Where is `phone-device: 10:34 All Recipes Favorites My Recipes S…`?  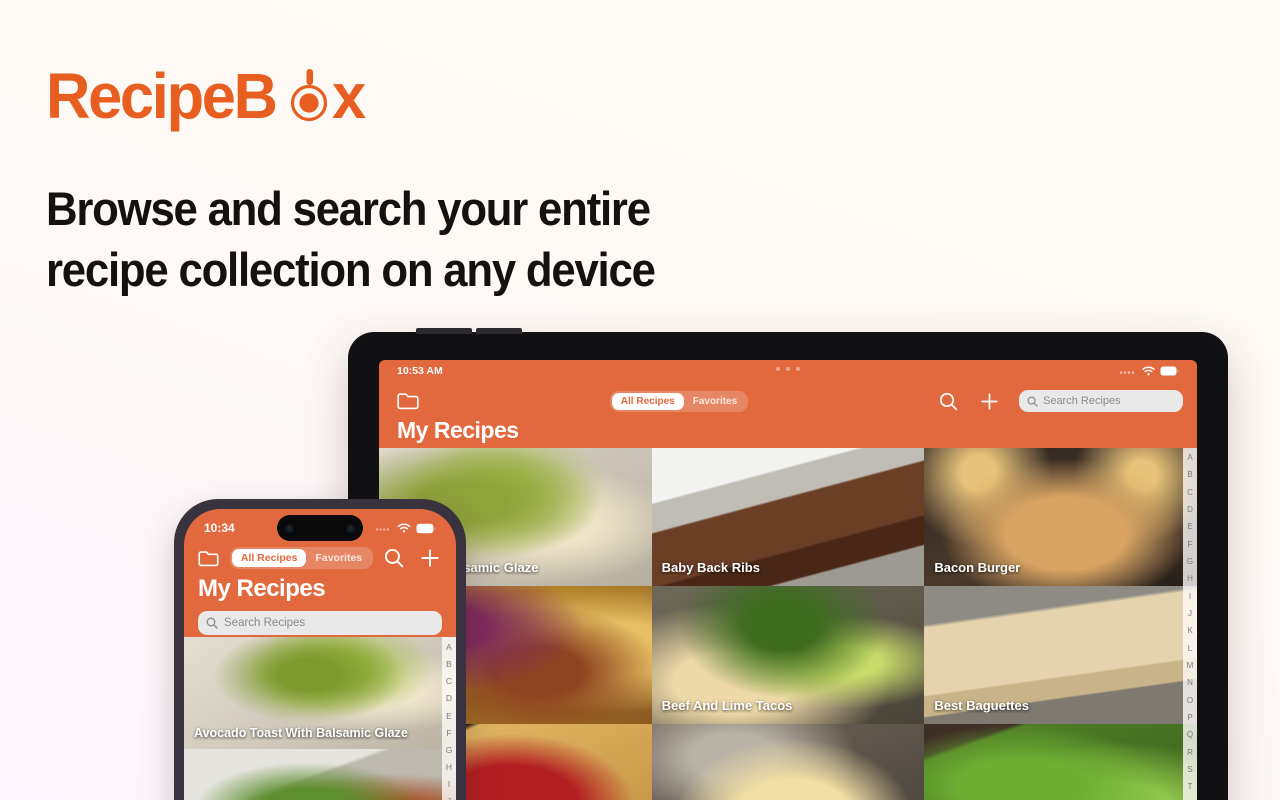
phone-device: 10:34 All Recipes Favorites My Recipes S… is located at coordinates (320, 649).